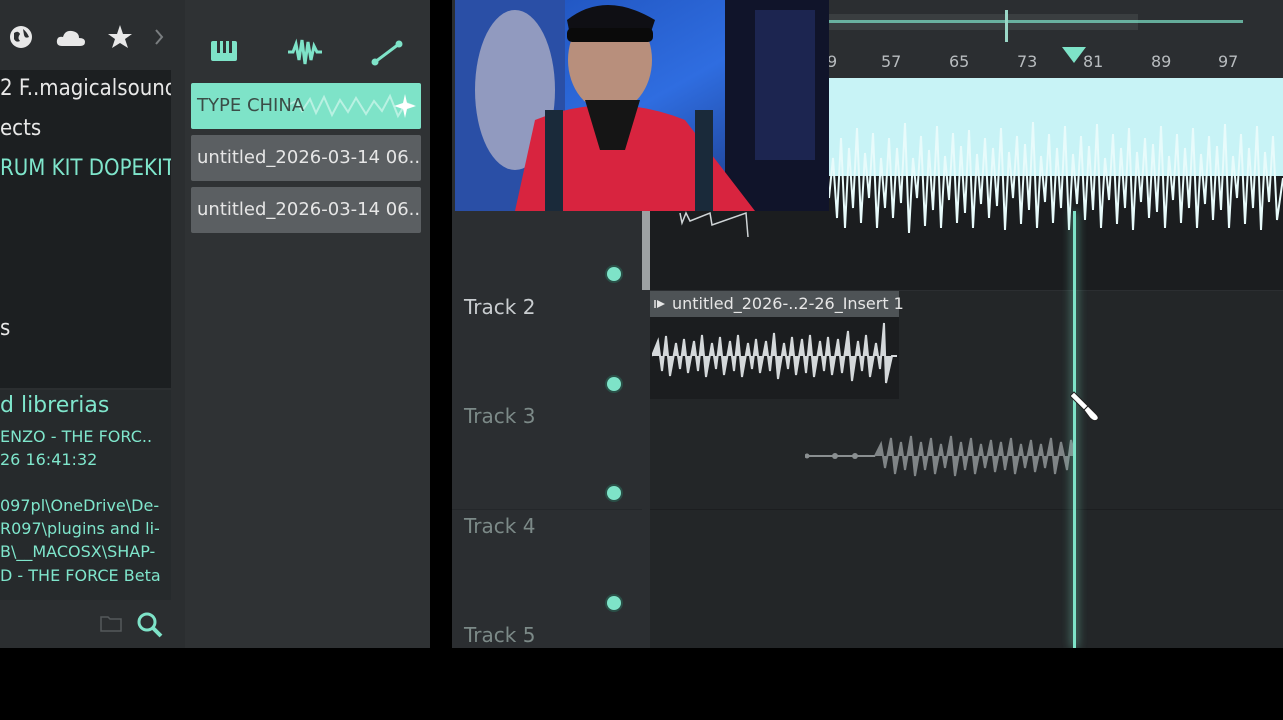 Image resolution: width=1283 pixels, height=720 pixels. I want to click on info-line: 26 16:41:32, so click(49, 459).